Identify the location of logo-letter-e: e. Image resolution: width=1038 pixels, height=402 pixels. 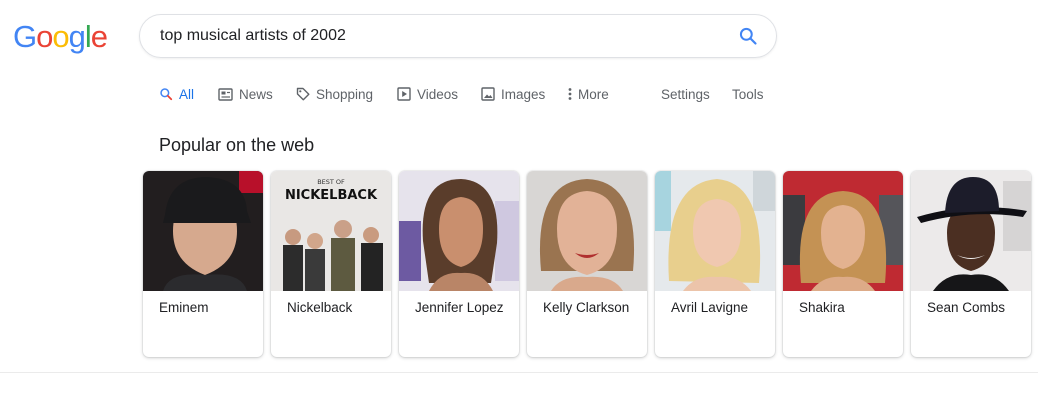
(99, 36).